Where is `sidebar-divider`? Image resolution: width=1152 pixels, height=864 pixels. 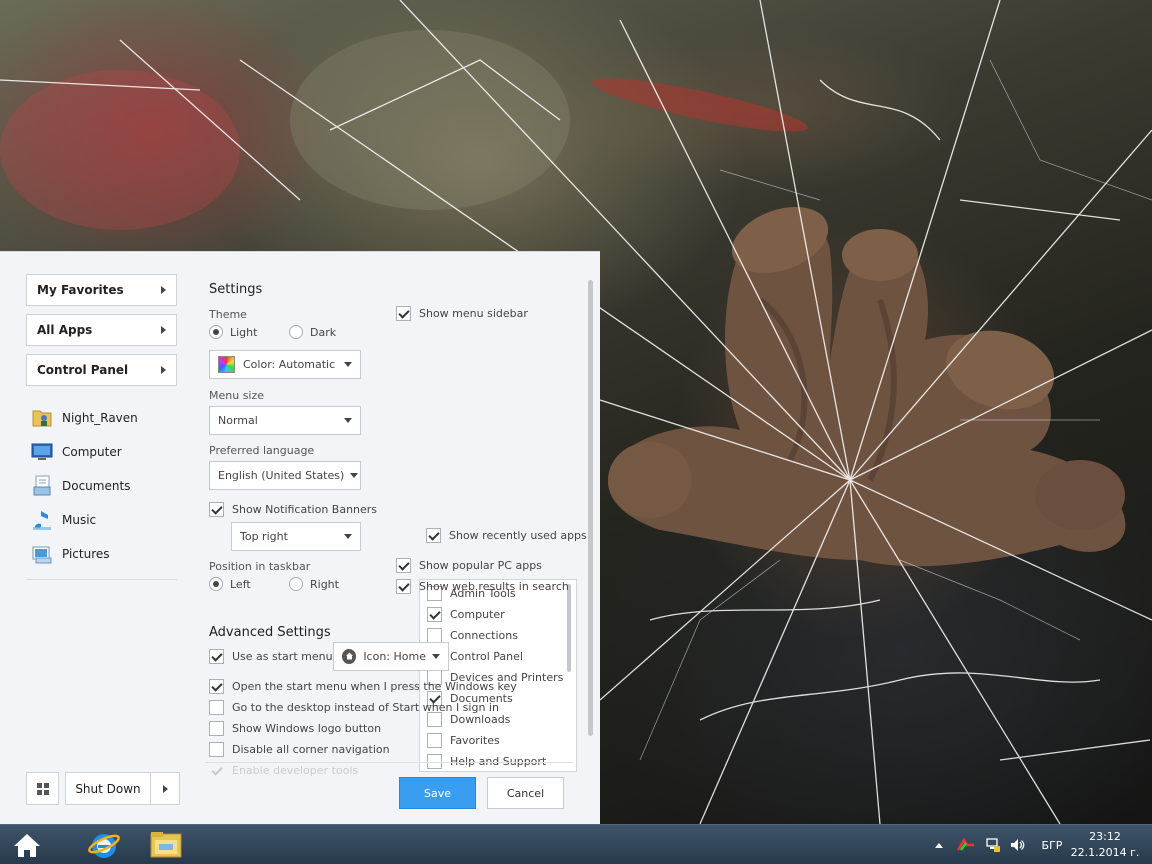 sidebar-divider is located at coordinates (101, 579).